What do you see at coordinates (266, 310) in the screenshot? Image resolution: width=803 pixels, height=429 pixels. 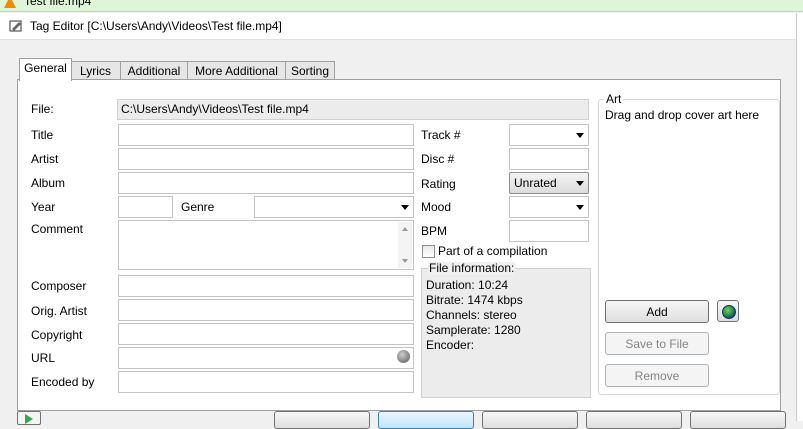 I see `orig-artist-input` at bounding box center [266, 310].